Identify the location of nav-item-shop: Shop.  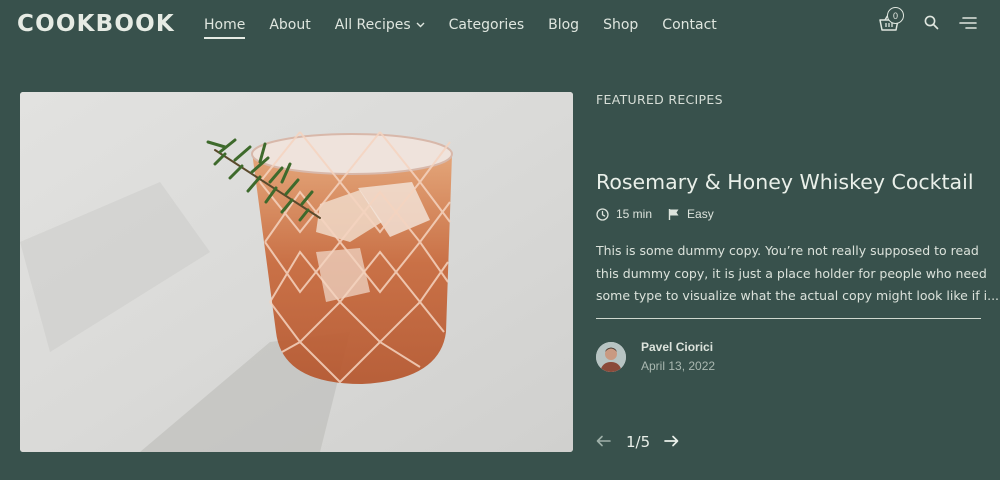
(620, 25).